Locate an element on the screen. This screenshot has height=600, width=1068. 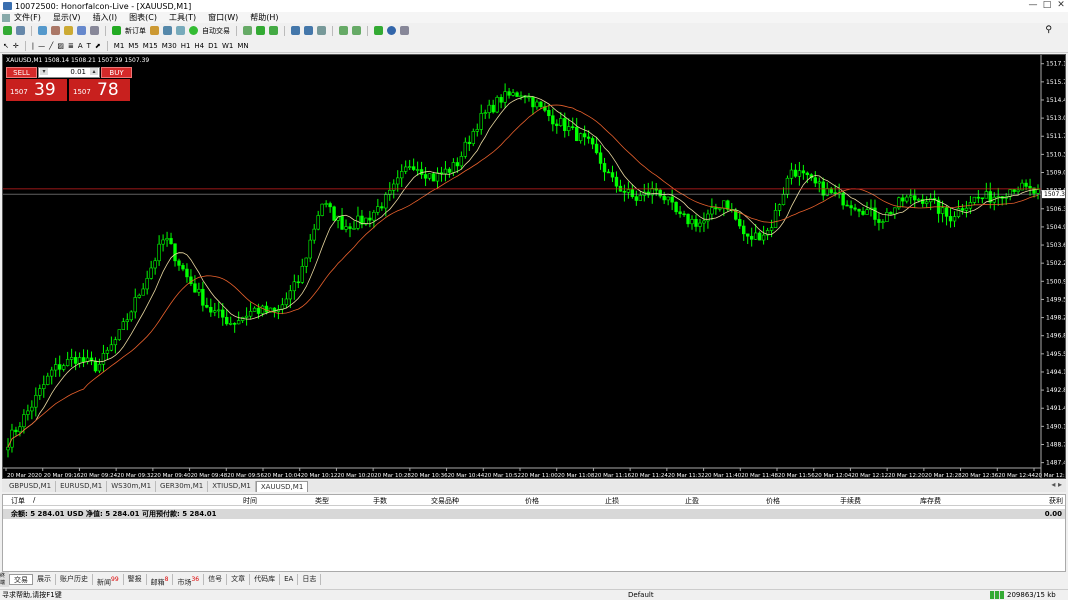
terminal-tab-10: EA is located at coordinates (289, 579).